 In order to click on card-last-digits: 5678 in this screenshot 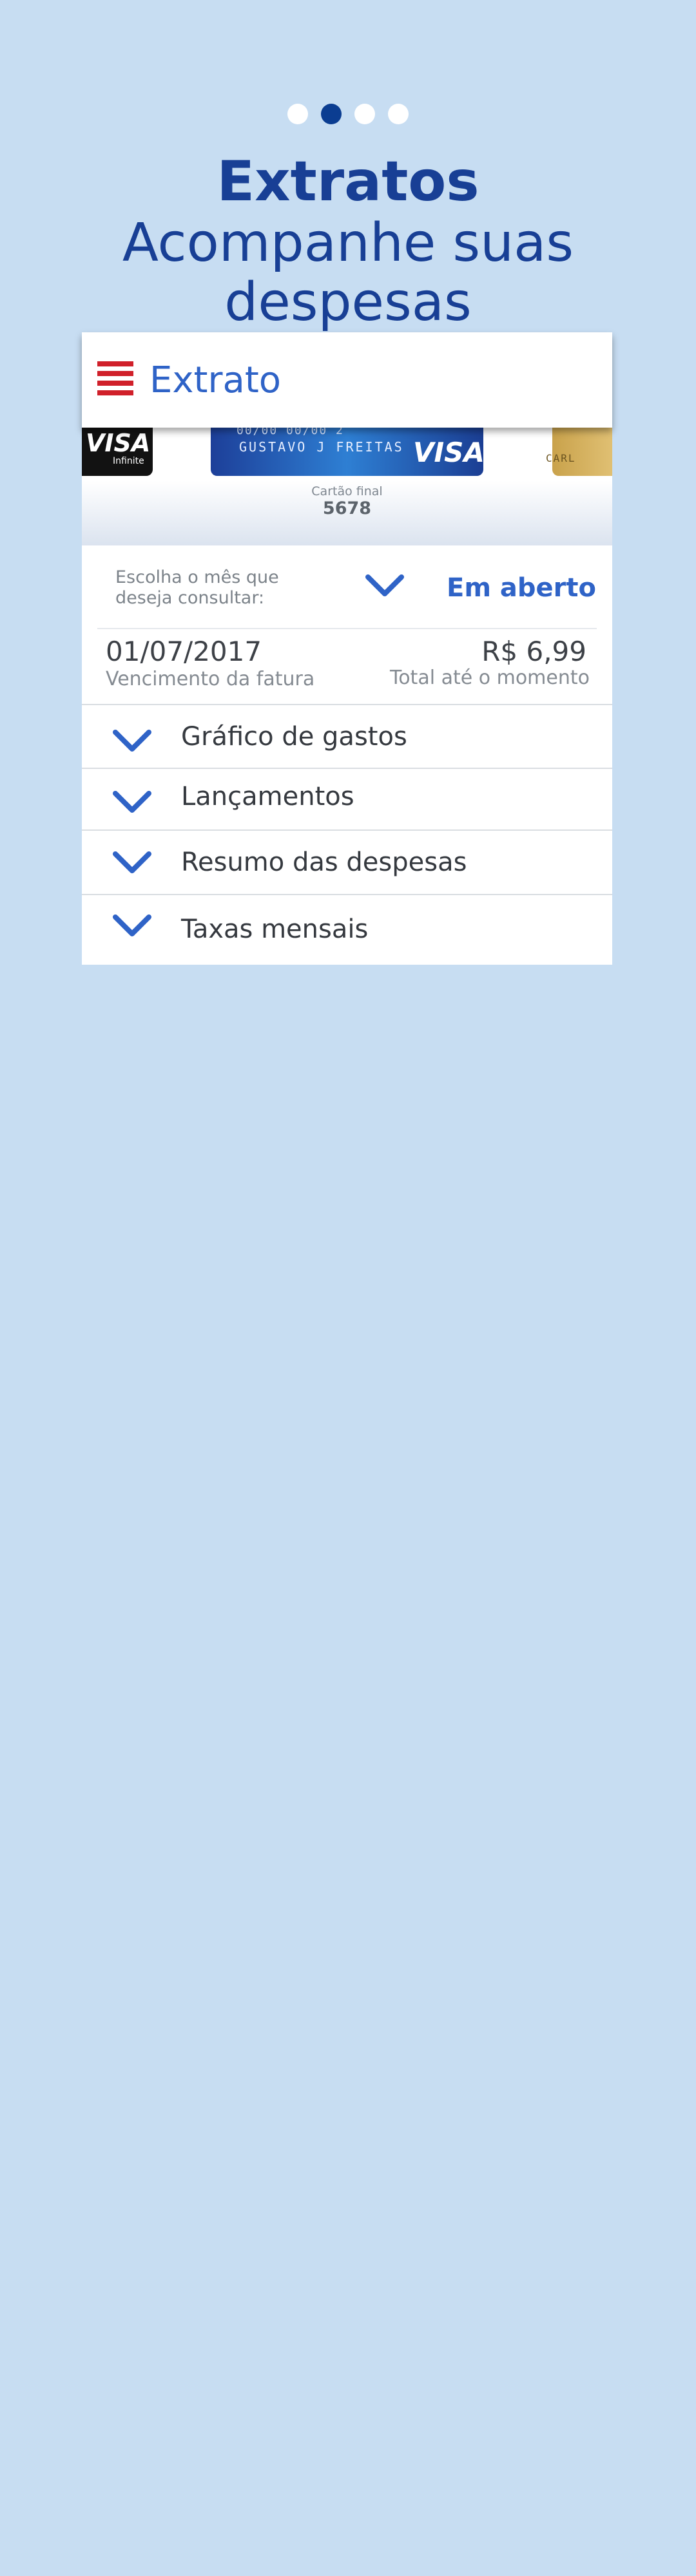, I will do `click(347, 508)`.